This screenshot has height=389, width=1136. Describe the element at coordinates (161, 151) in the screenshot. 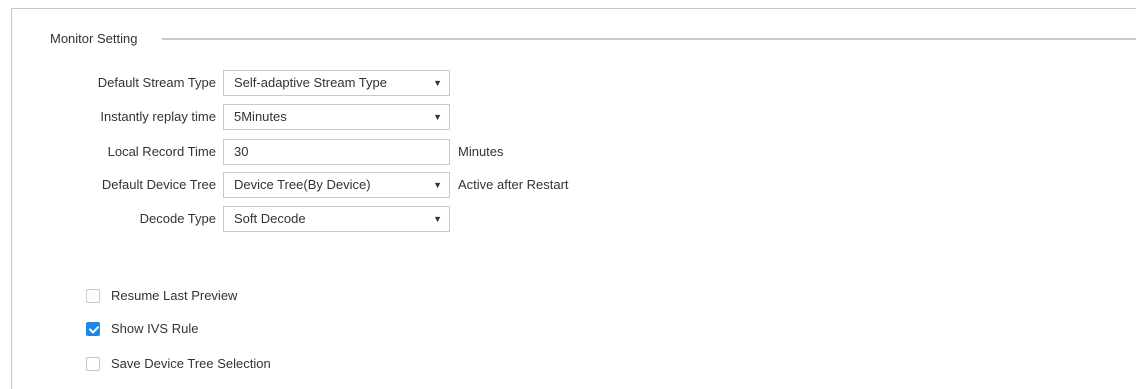

I see `local-record-time-label: Local Record Time` at that location.